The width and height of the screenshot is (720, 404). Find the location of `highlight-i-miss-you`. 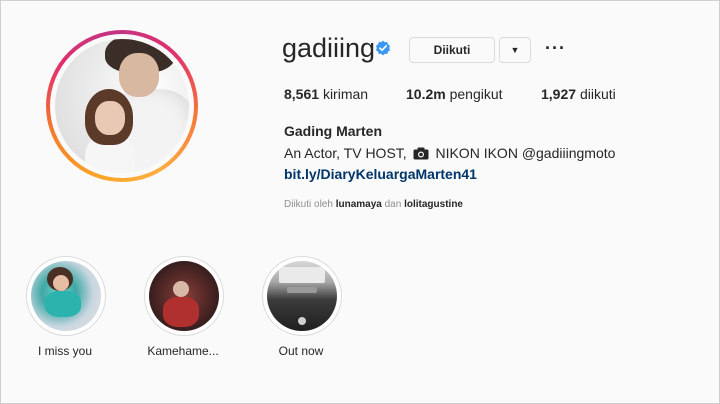

highlight-i-miss-you is located at coordinates (66, 296).